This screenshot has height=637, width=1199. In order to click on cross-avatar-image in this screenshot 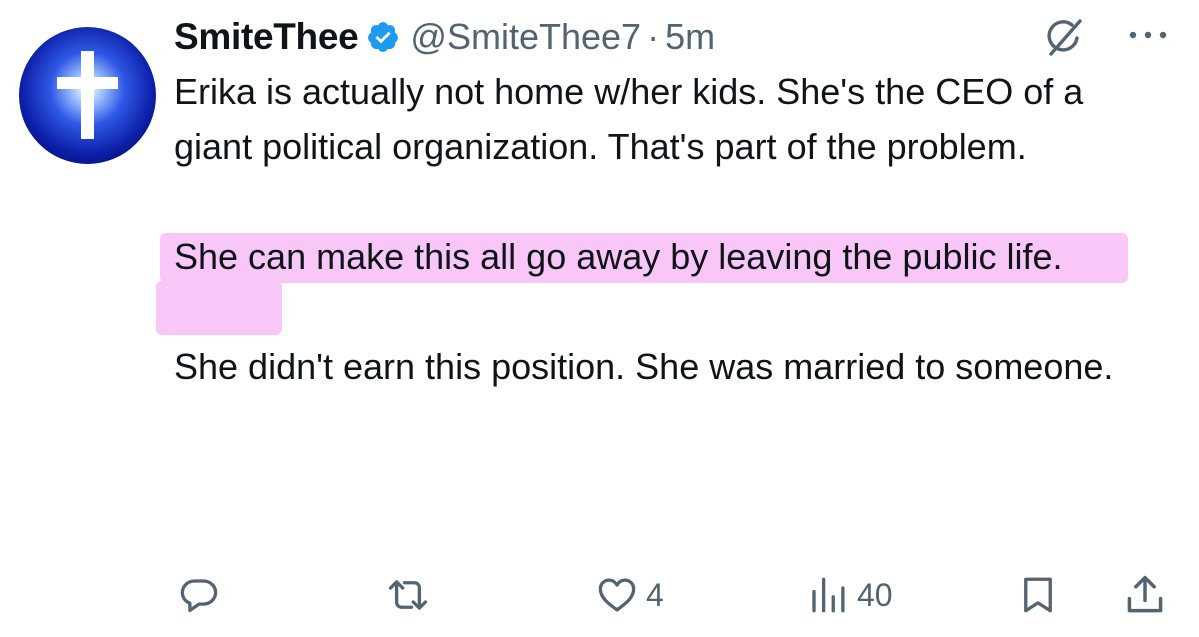, I will do `click(87, 95)`.